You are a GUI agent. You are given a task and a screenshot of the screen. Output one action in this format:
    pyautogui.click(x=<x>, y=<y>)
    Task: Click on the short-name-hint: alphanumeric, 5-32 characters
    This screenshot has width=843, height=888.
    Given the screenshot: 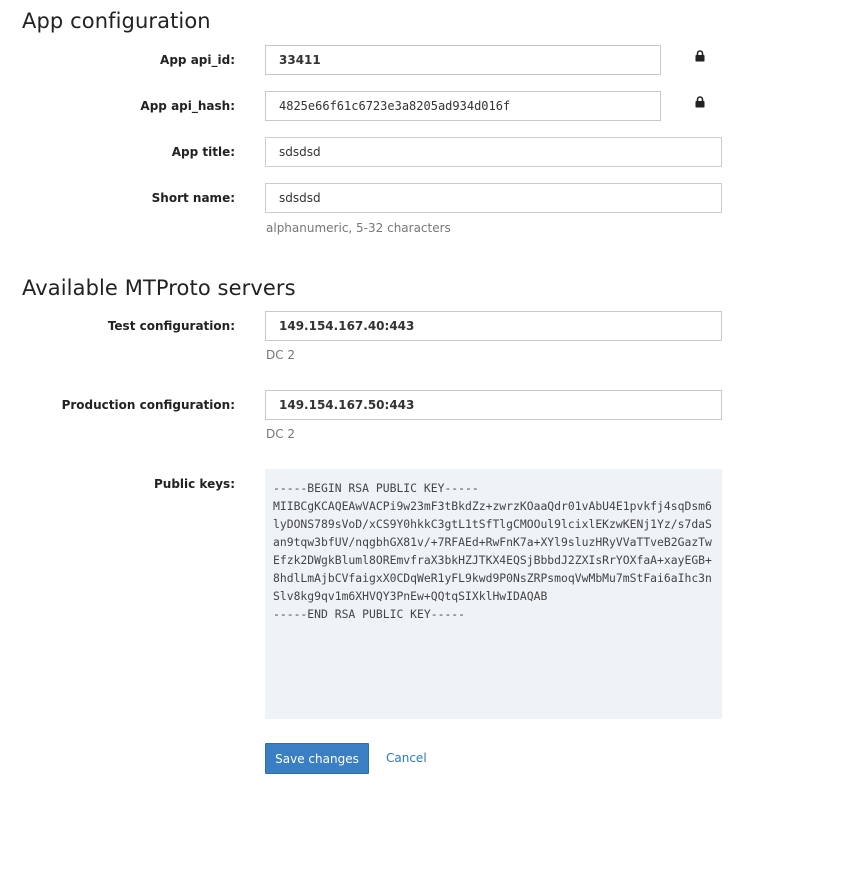 What is the action you would take?
    pyautogui.click(x=358, y=228)
    